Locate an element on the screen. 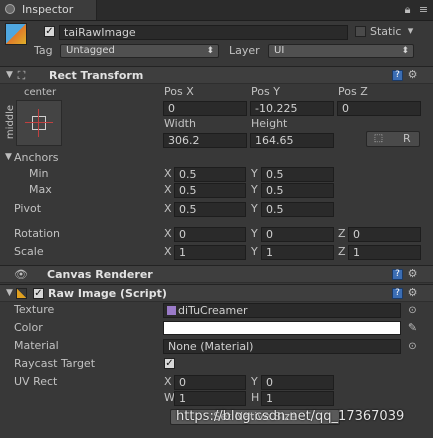 This screenshot has width=433, height=438. raw-edit-button: R is located at coordinates (407, 139).